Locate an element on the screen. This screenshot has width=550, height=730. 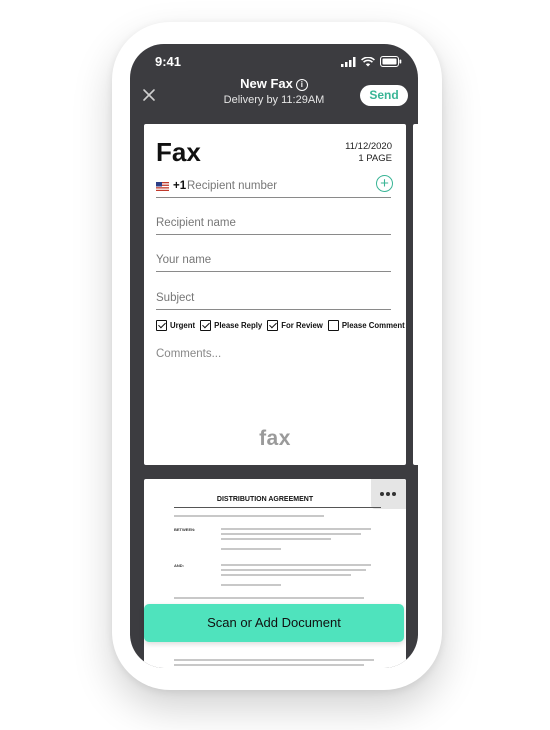
your-name-placeholder: Your name is located at coordinates (184, 260).